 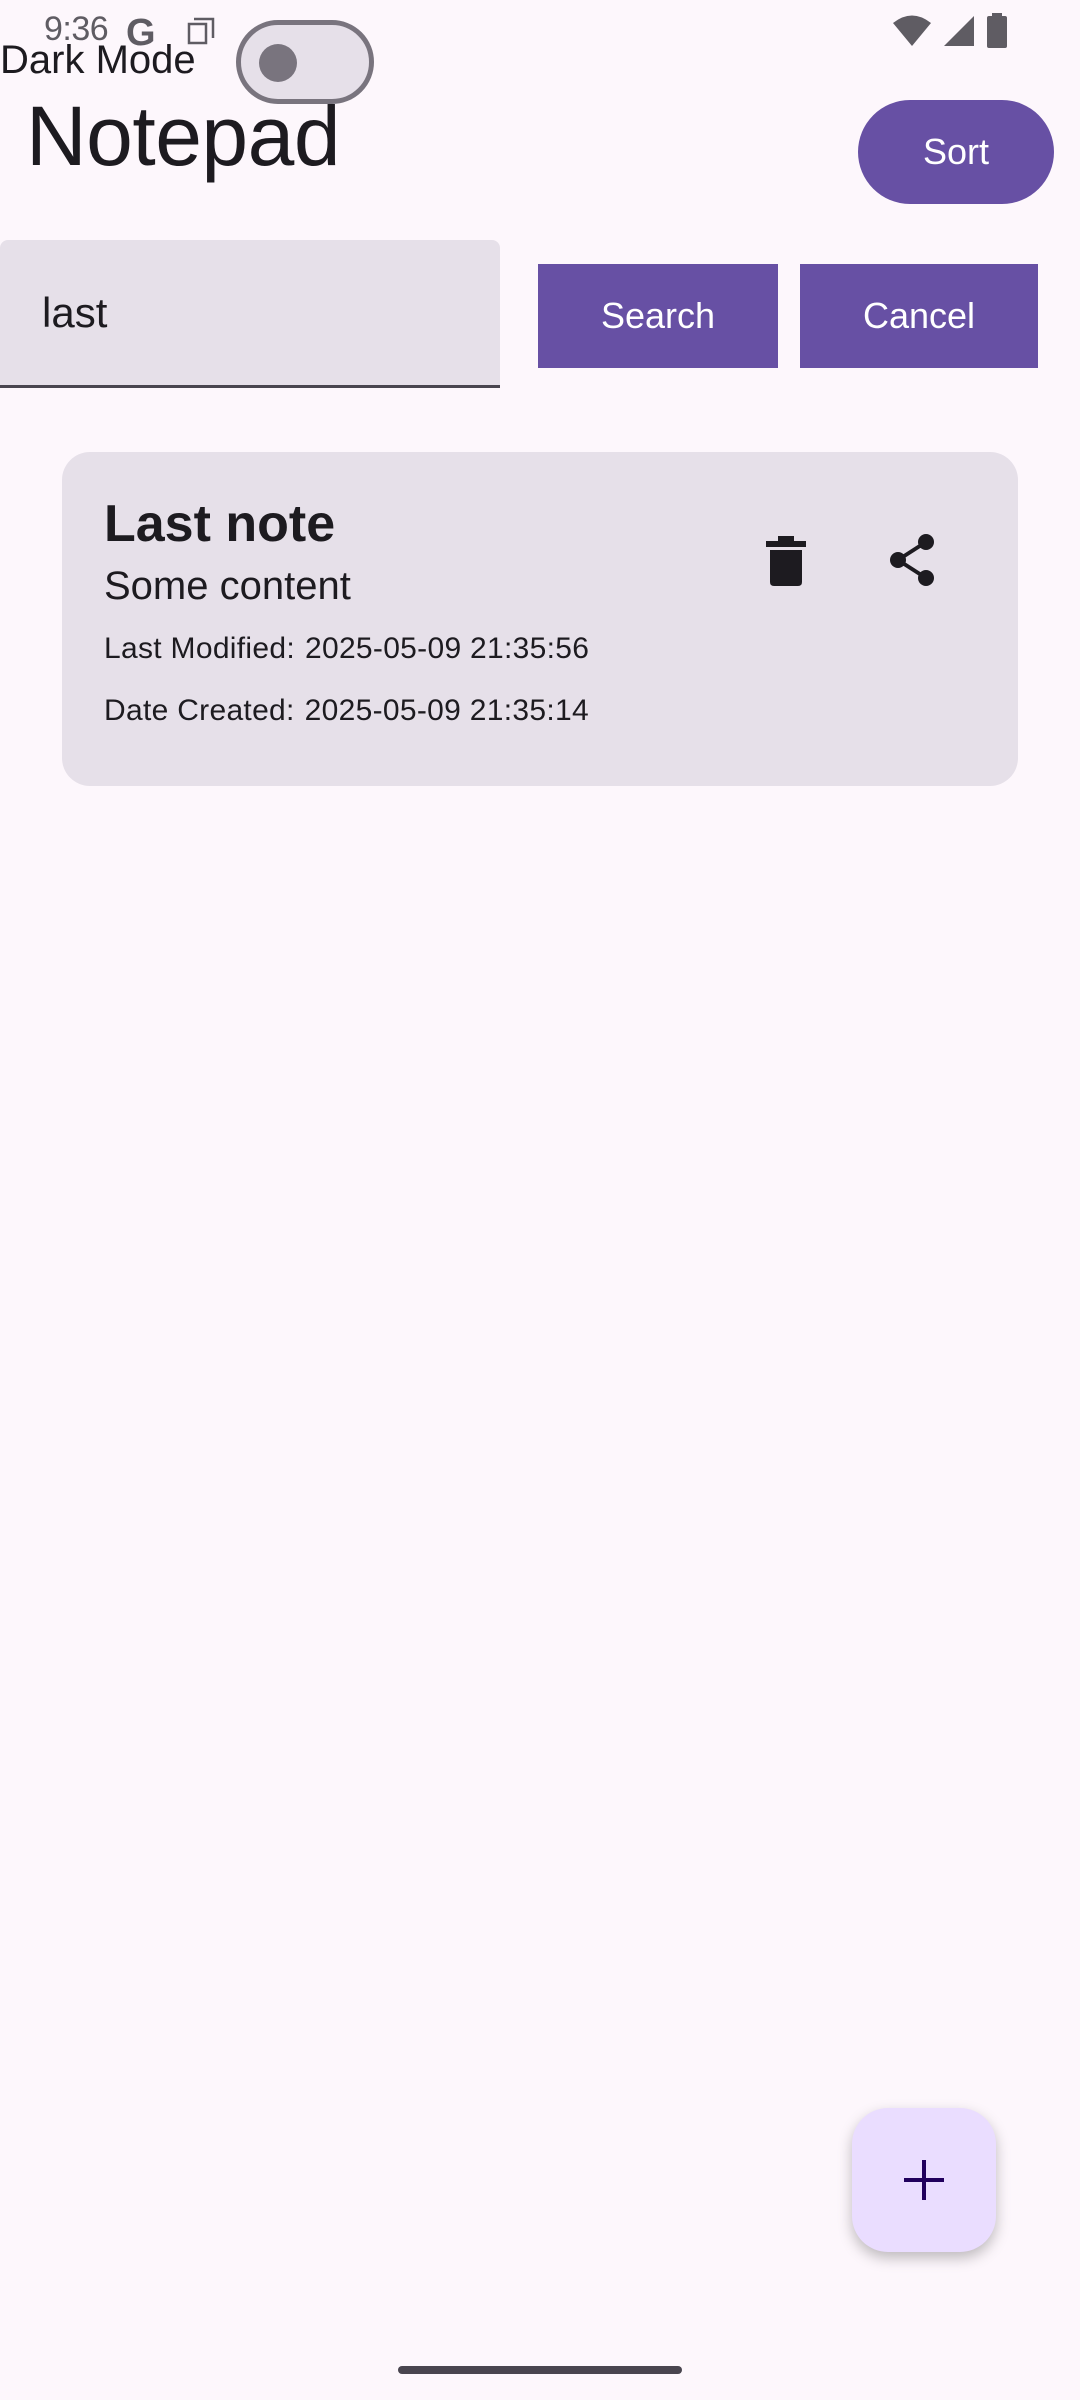 I want to click on share-icon, so click(x=912, y=560).